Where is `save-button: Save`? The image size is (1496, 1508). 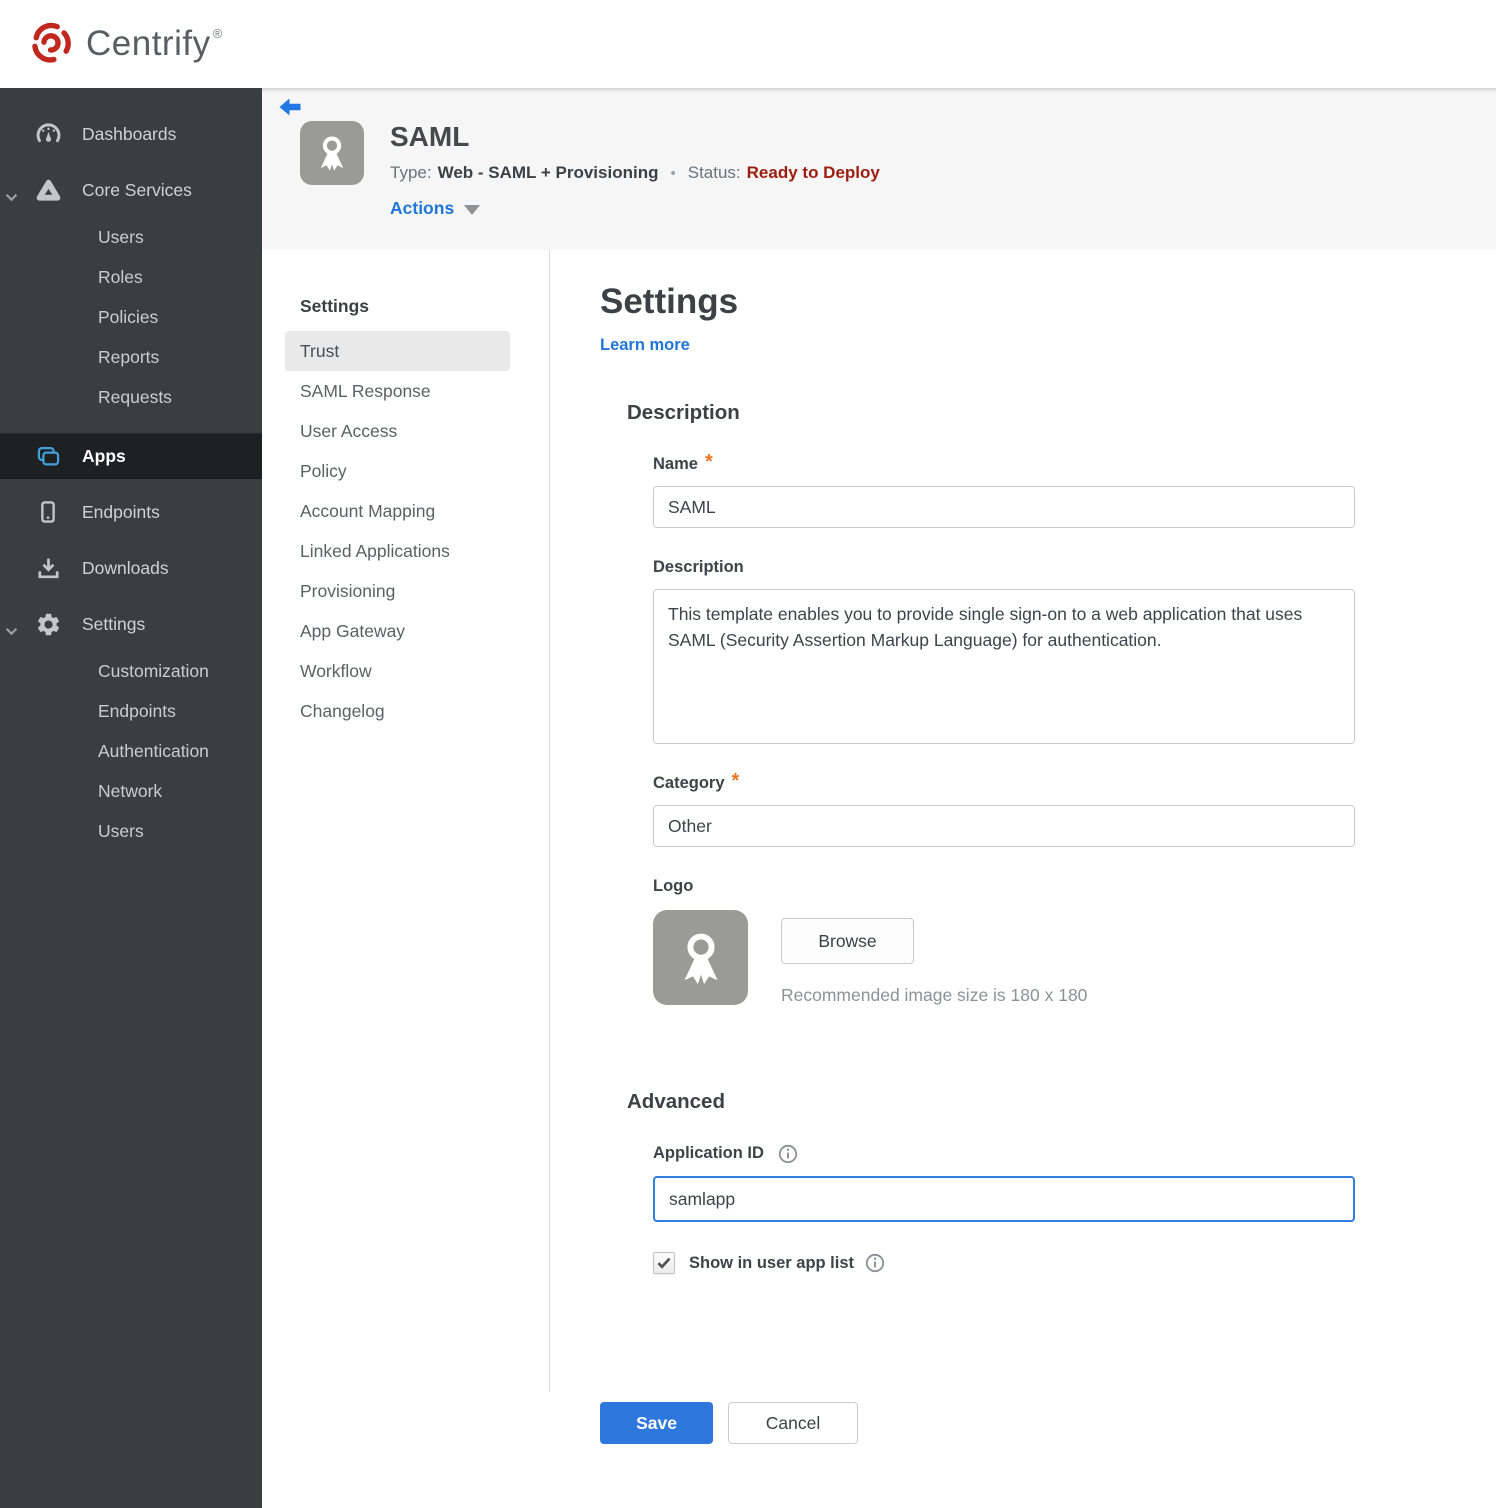
save-button: Save is located at coordinates (656, 1423).